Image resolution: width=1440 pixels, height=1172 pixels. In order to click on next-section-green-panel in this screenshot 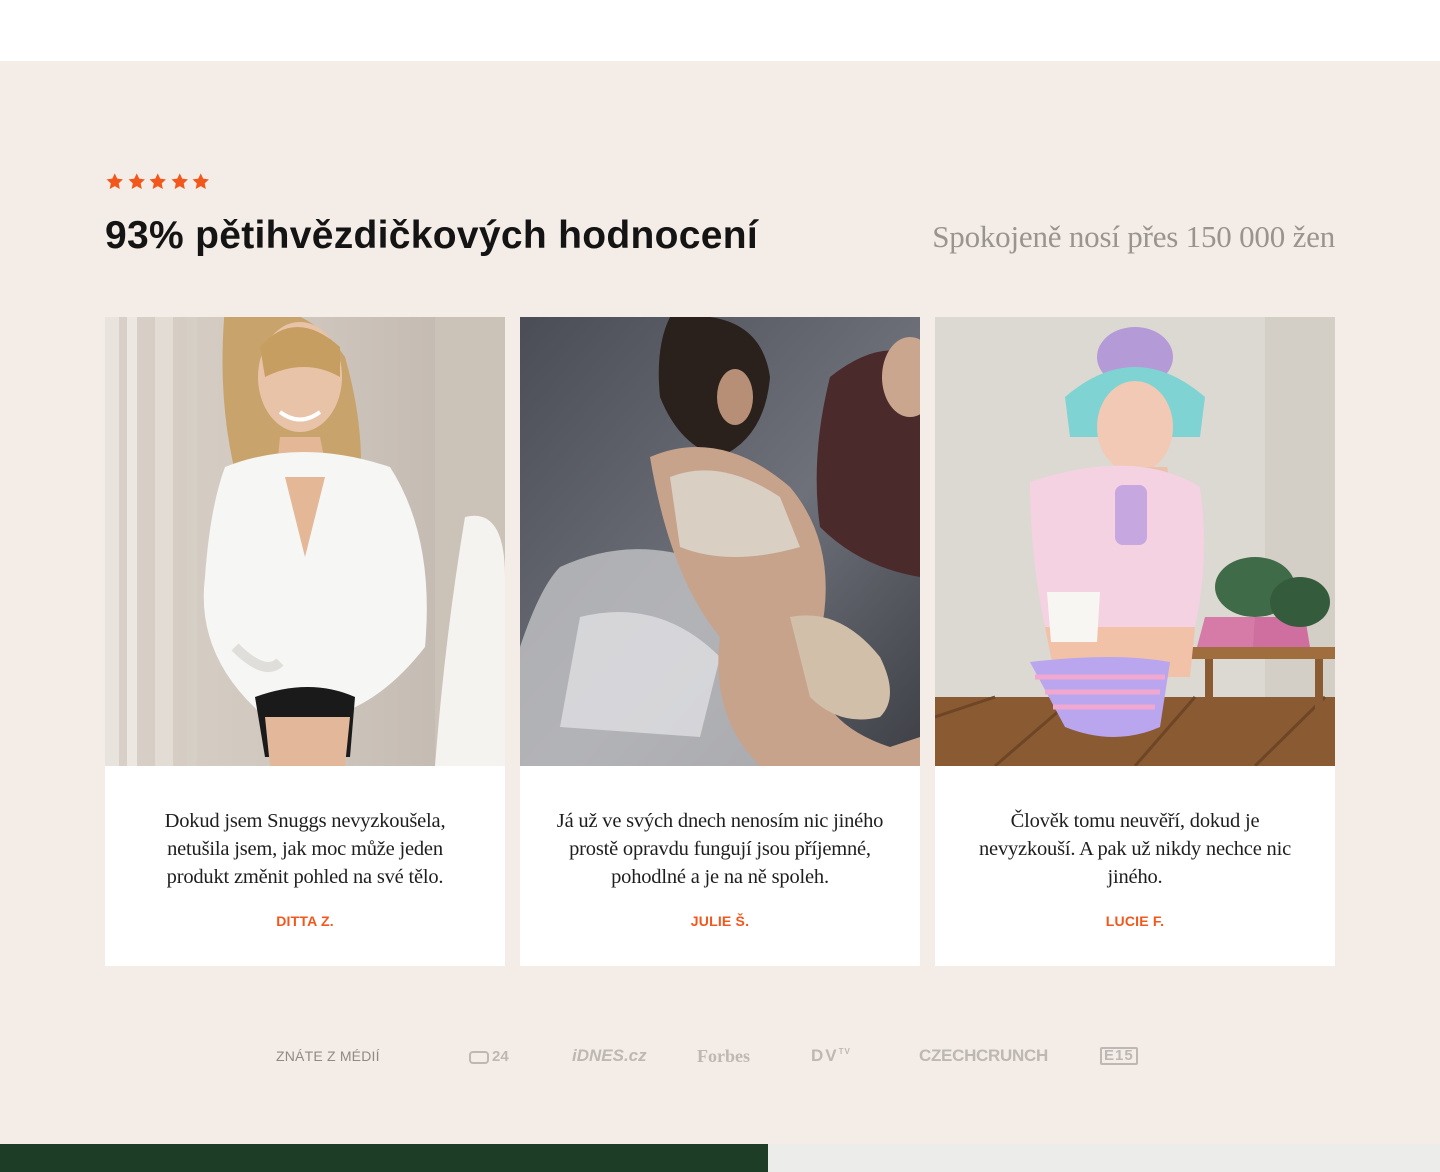, I will do `click(384, 1158)`.